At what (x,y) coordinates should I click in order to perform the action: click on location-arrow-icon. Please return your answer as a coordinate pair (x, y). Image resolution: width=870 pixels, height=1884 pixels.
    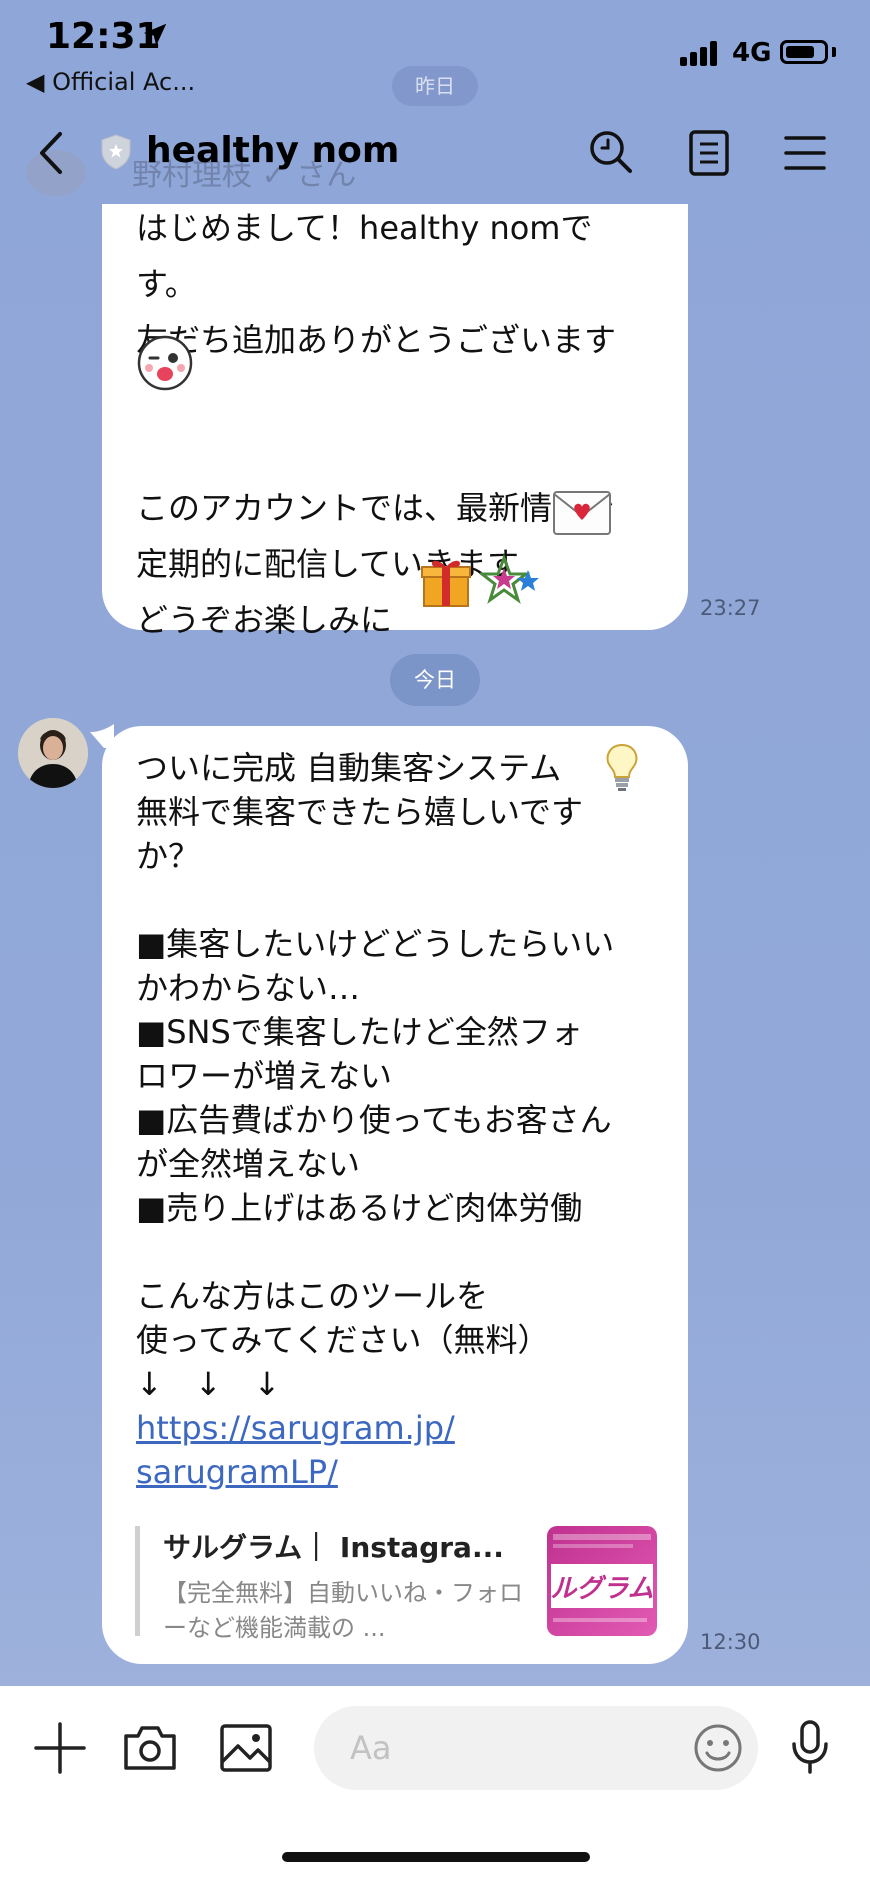
    Looking at the image, I should click on (155, 34).